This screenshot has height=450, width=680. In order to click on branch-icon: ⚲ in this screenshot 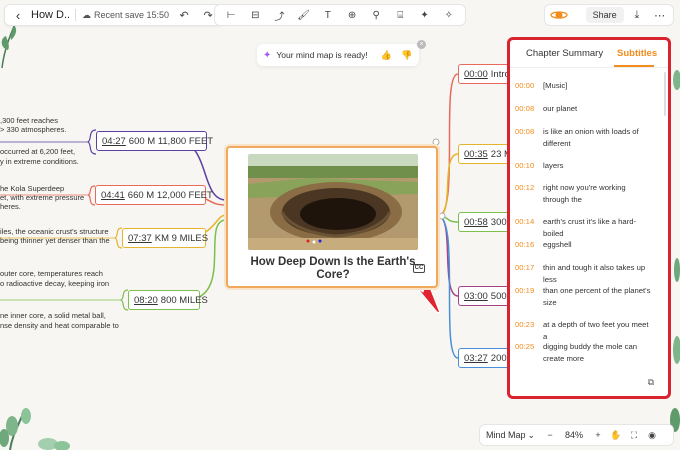, I will do `click(376, 15)`.